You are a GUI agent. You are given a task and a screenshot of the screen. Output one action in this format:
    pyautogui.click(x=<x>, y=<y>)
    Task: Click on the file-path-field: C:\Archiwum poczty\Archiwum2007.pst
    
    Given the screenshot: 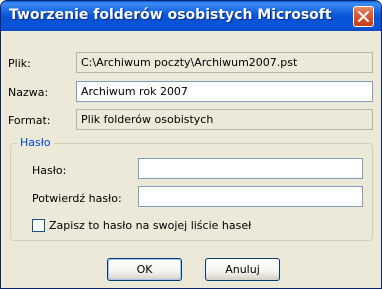 What is the action you would take?
    pyautogui.click(x=224, y=62)
    